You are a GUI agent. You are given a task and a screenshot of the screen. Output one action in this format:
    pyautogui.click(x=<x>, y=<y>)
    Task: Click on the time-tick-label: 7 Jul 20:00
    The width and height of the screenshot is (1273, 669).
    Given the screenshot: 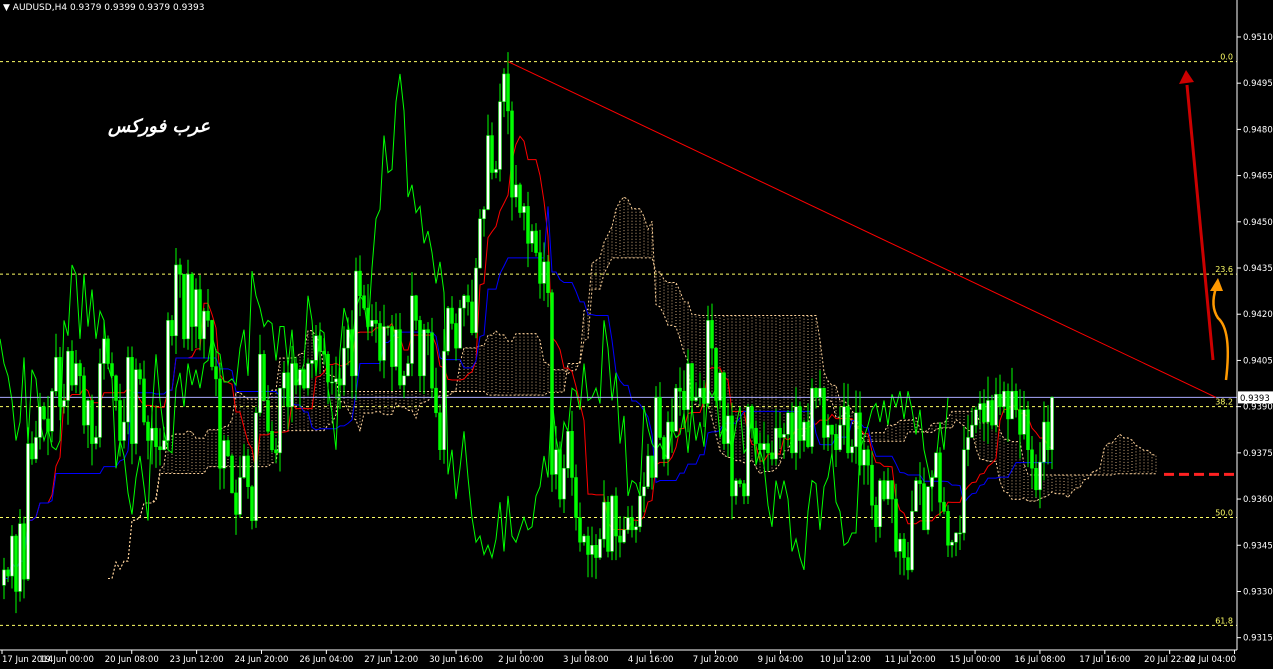 What is the action you would take?
    pyautogui.click(x=716, y=660)
    